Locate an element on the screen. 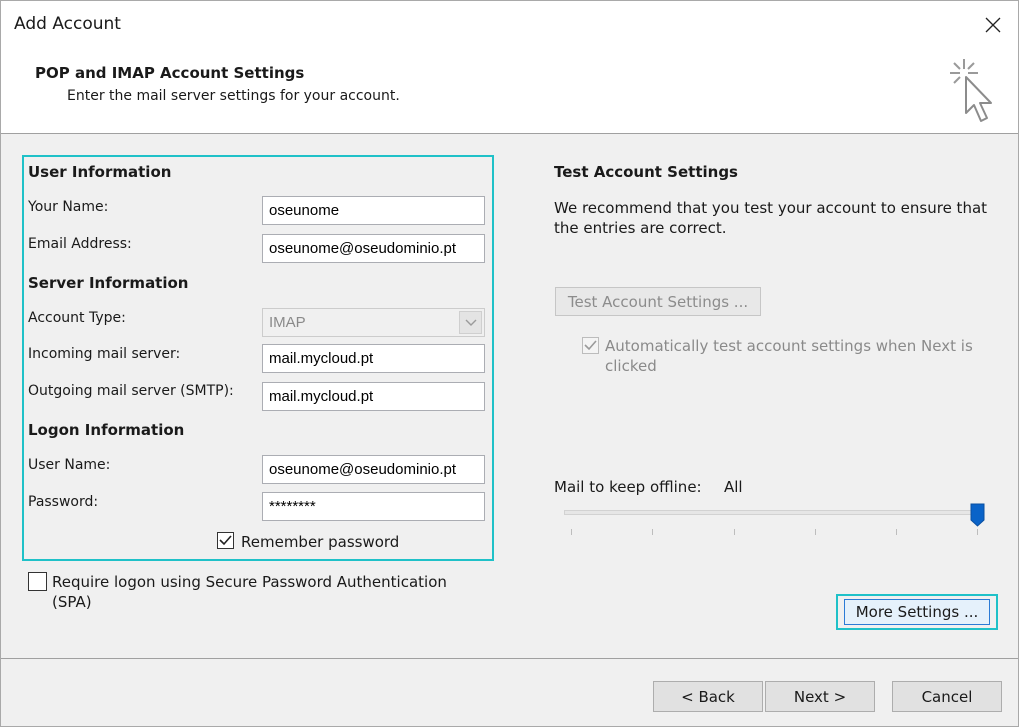 The image size is (1019, 727). remember-password-checkbox is located at coordinates (225, 540).